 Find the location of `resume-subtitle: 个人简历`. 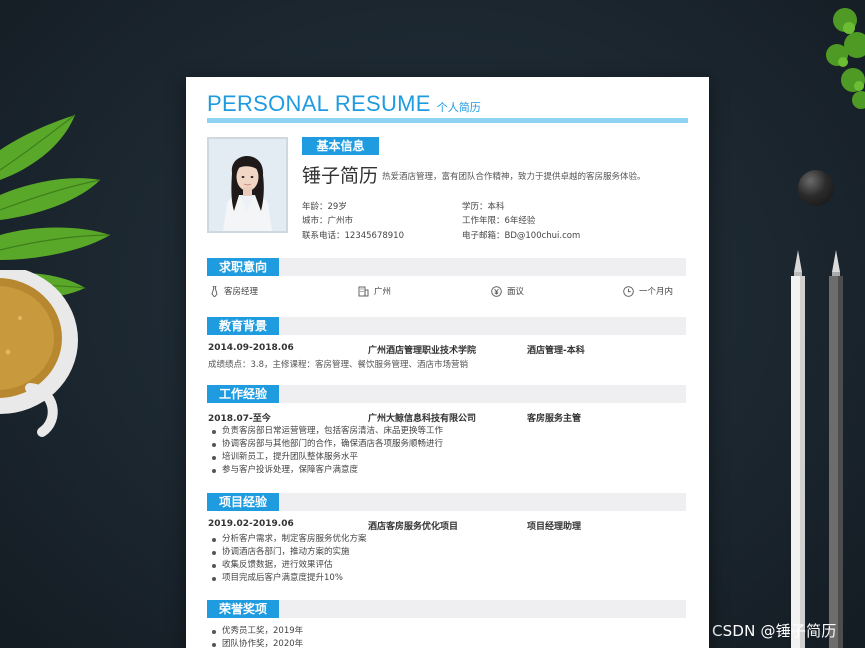

resume-subtitle: 个人简历 is located at coordinates (458, 107).